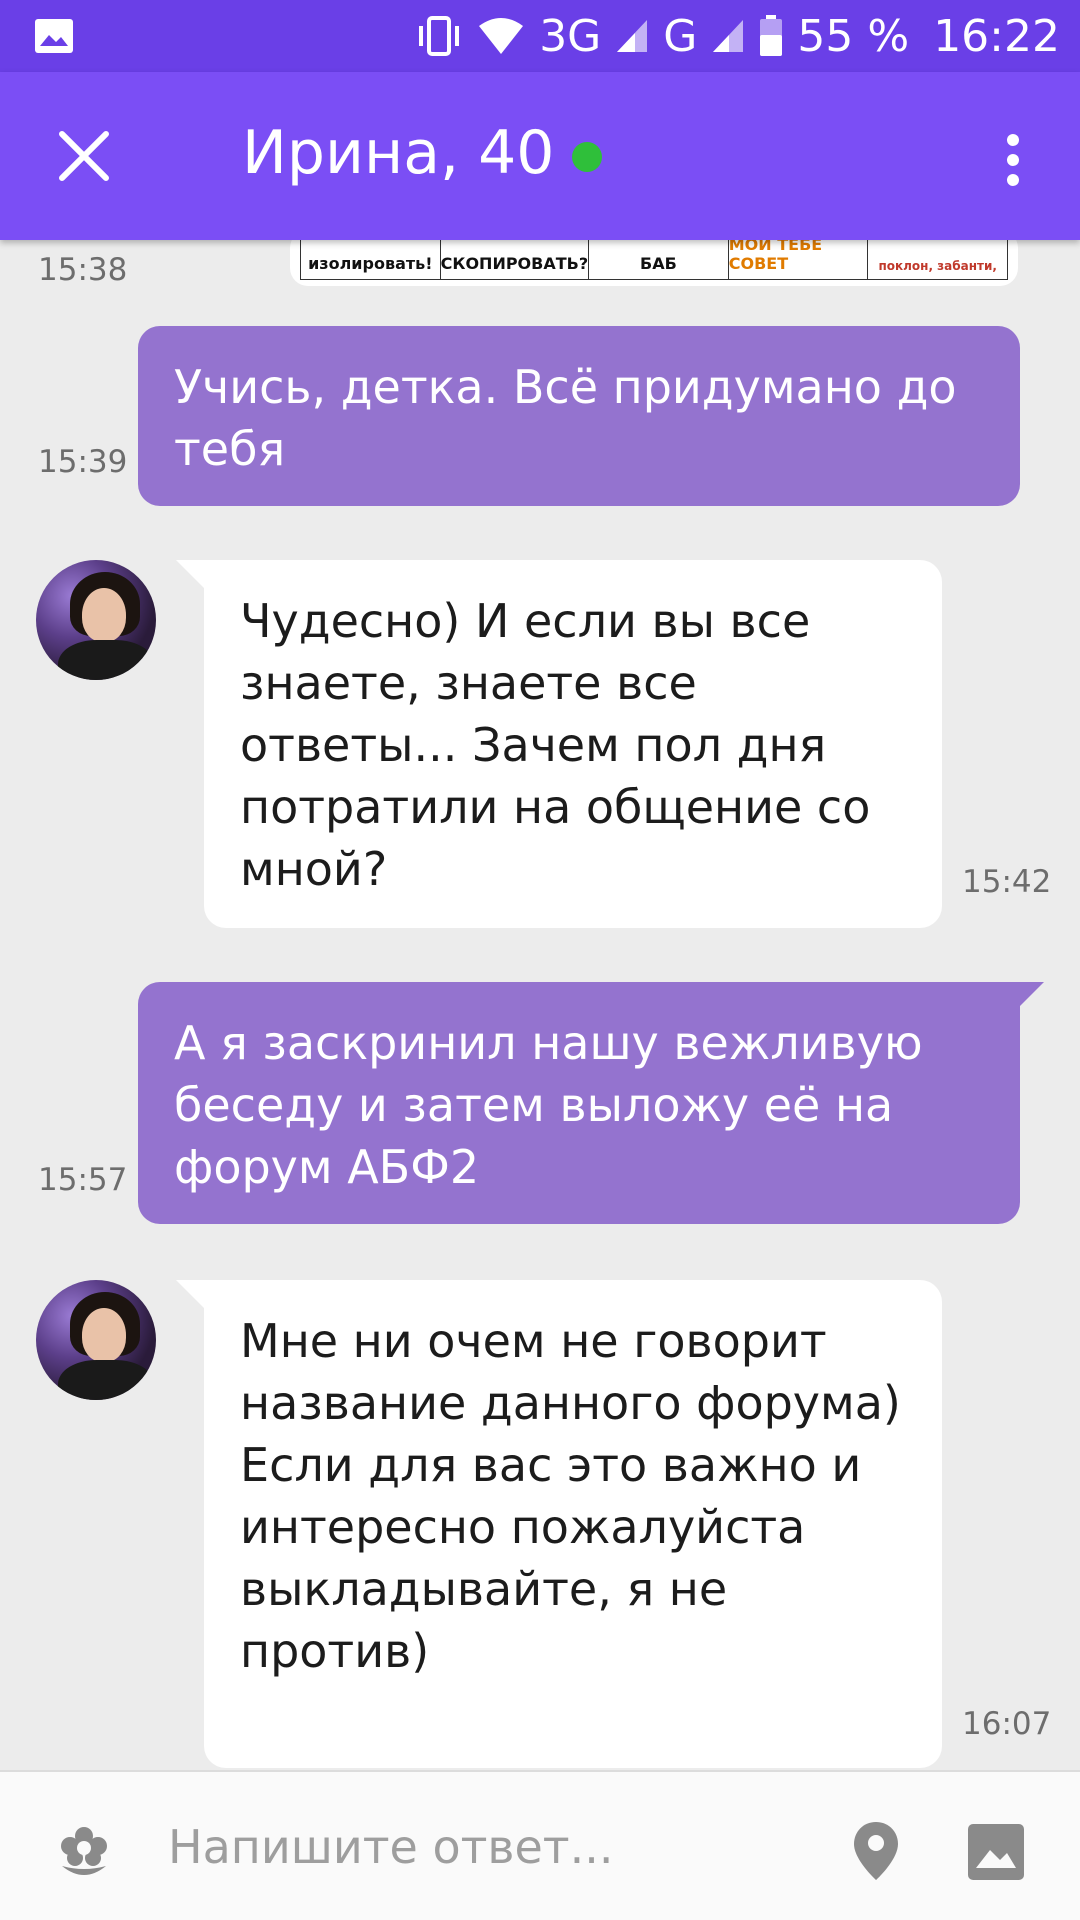 The height and width of the screenshot is (1920, 1080). Describe the element at coordinates (853, 36) in the screenshot. I see `battery-percent: 55 %` at that location.